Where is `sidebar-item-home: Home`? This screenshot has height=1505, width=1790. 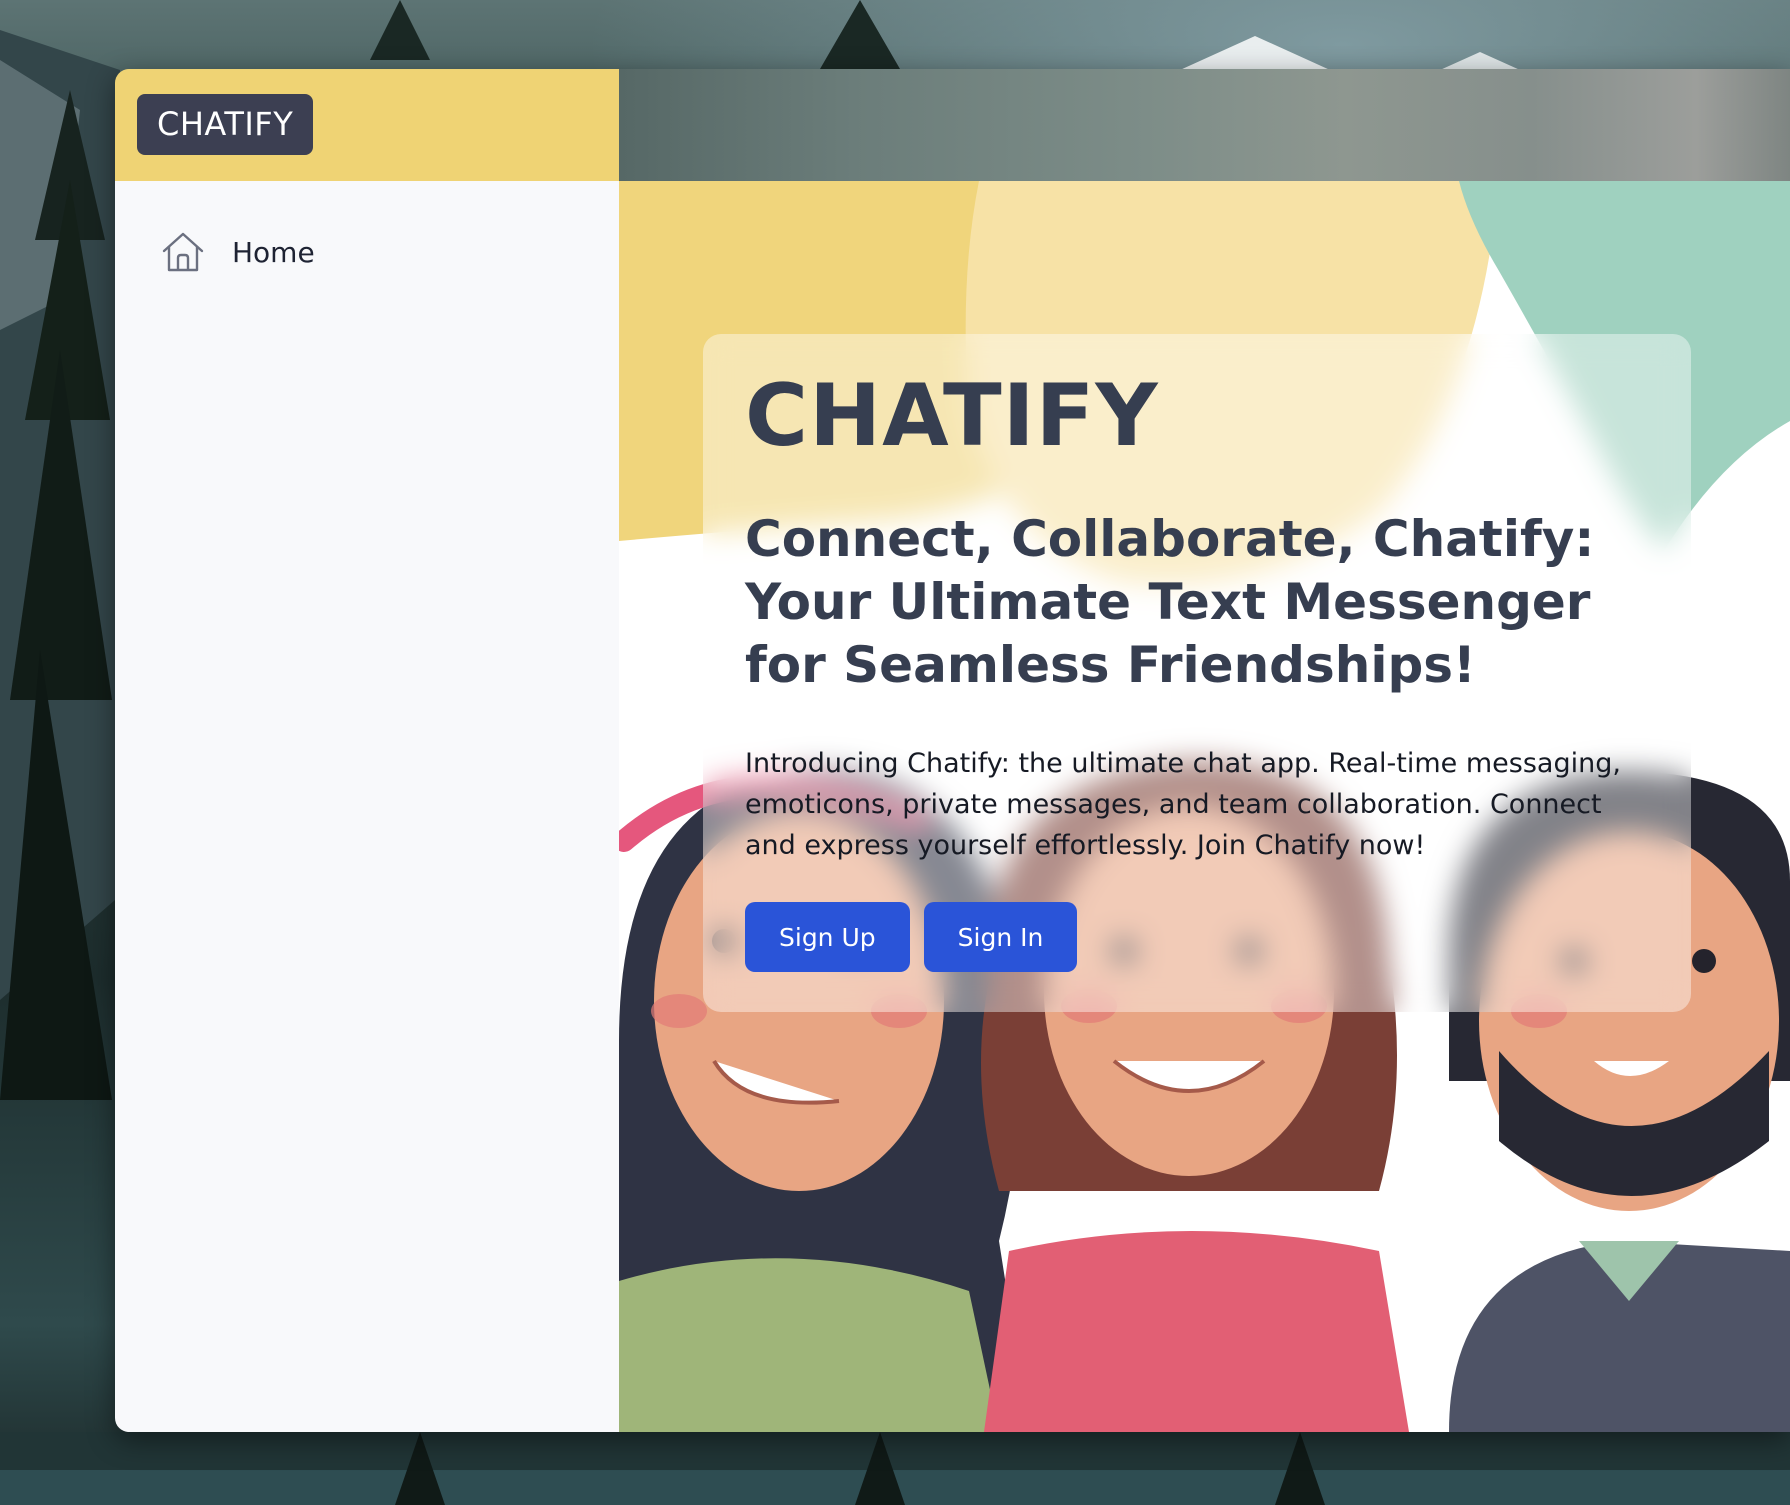 sidebar-item-home: Home is located at coordinates (237, 252).